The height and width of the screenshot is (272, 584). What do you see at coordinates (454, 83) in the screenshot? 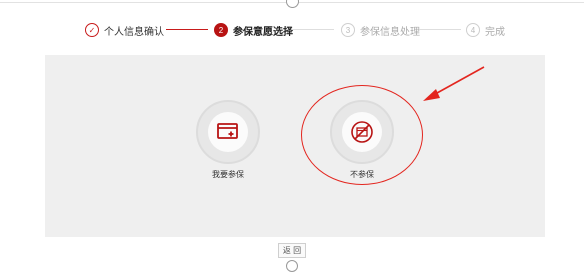
I see `annotation-arrow-icon` at bounding box center [454, 83].